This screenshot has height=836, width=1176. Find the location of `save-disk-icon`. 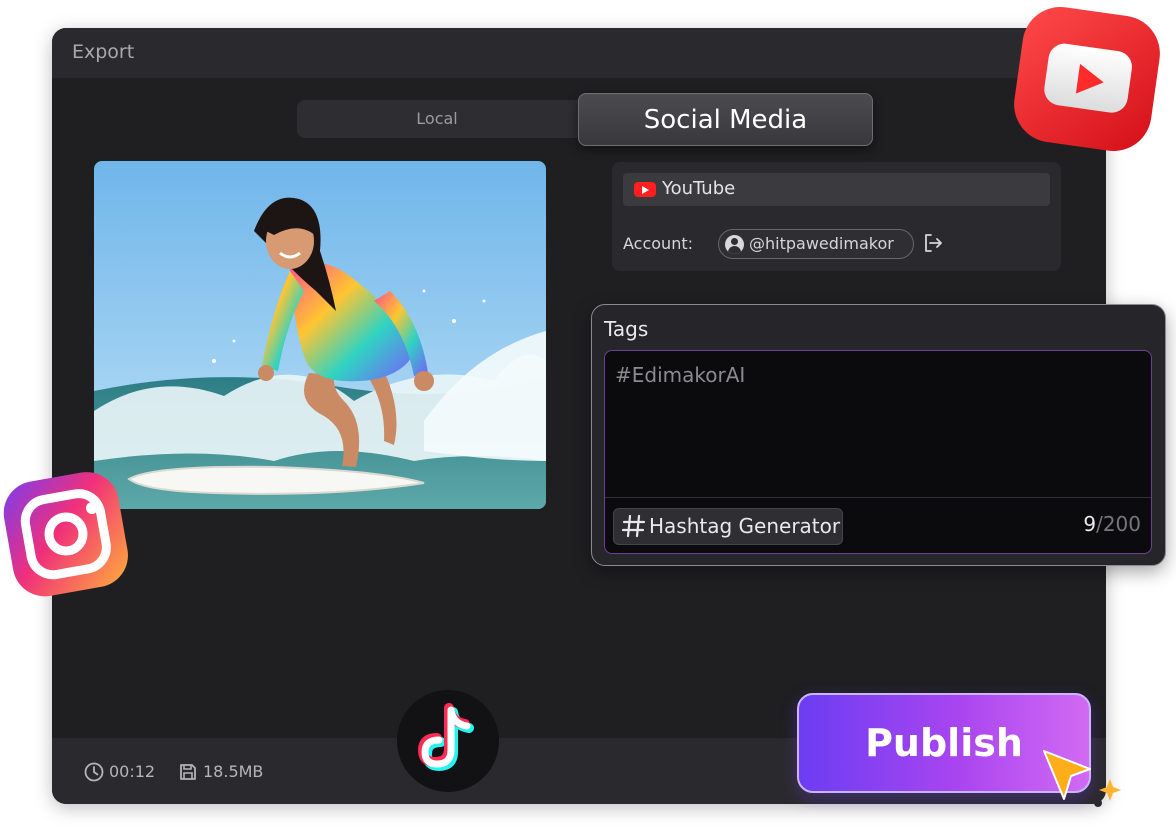

save-disk-icon is located at coordinates (188, 772).